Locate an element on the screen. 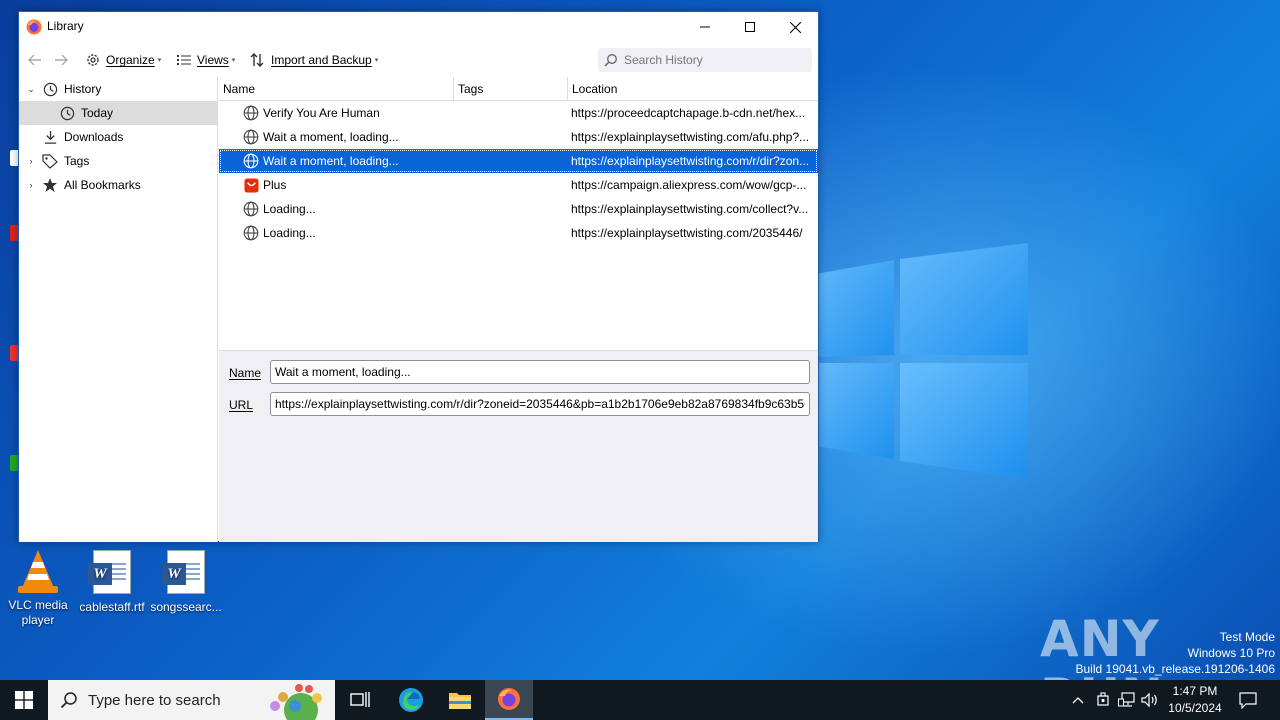 This screenshot has width=1280, height=720. folder-icon is located at coordinates (460, 701).